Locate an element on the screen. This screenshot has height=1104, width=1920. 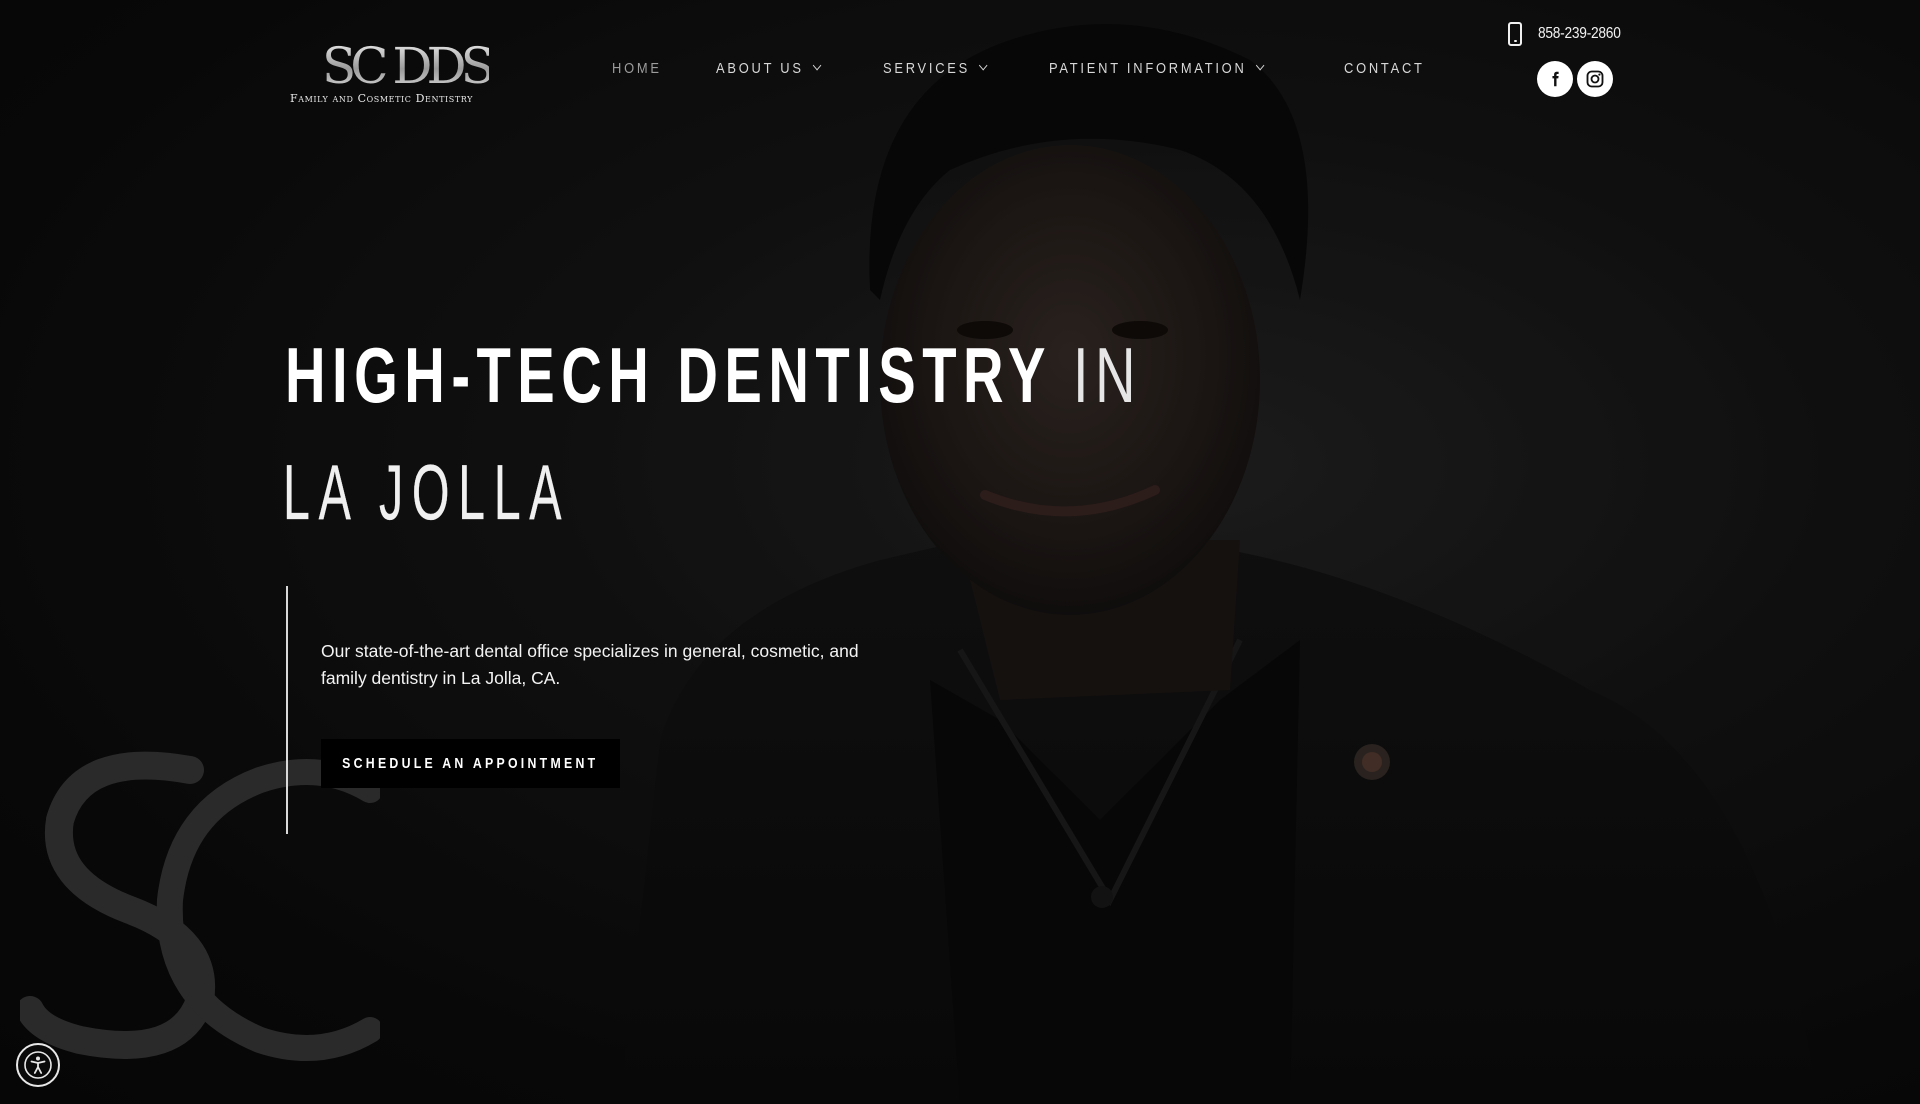
facebook-icon is located at coordinates (1555, 79).